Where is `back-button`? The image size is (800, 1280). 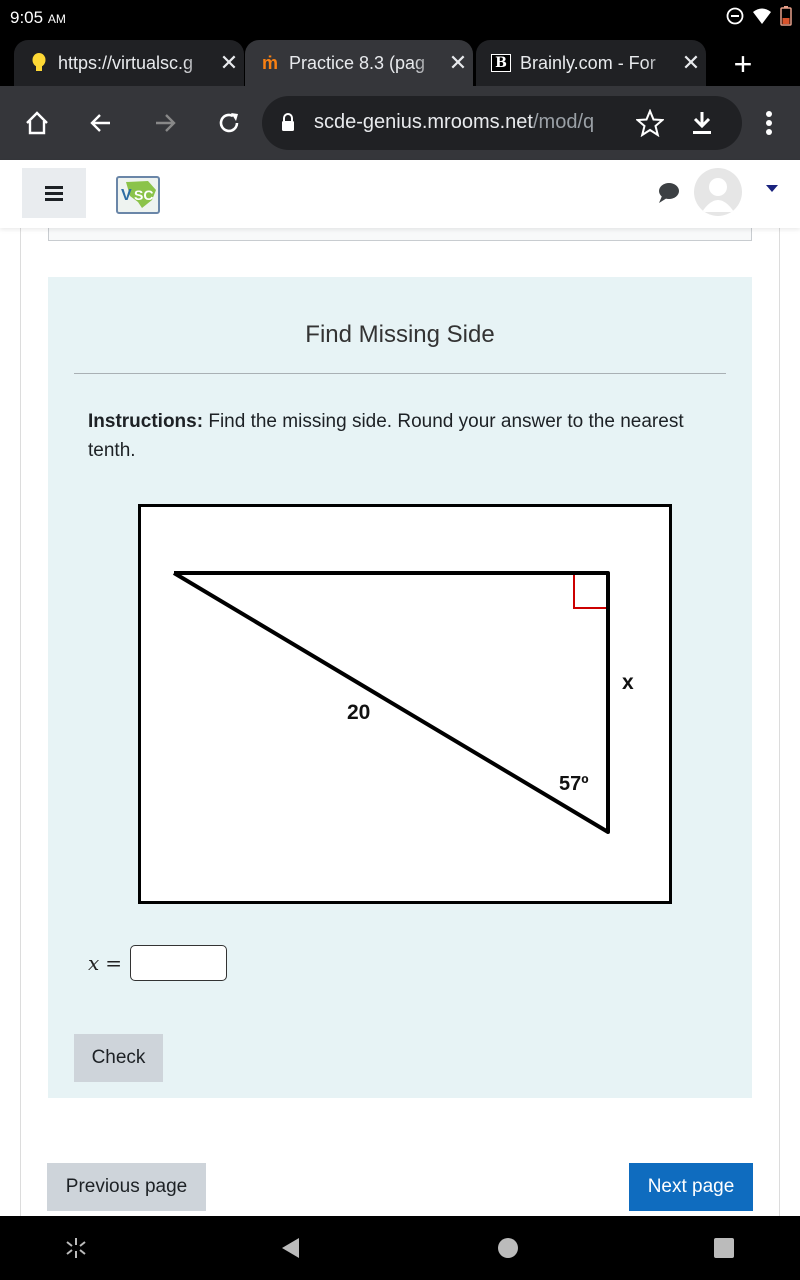 back-button is located at coordinates (101, 123).